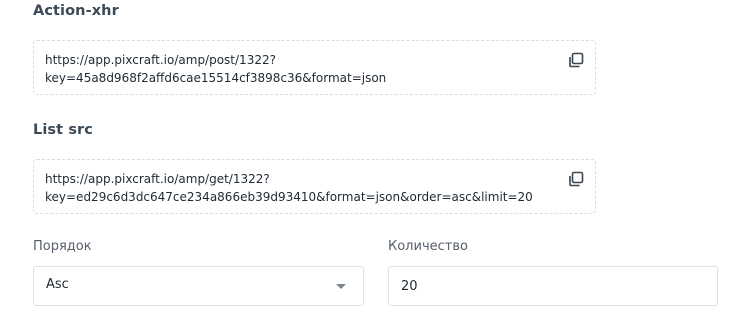  I want to click on action-xhr-title: Action-xhr, so click(76, 11).